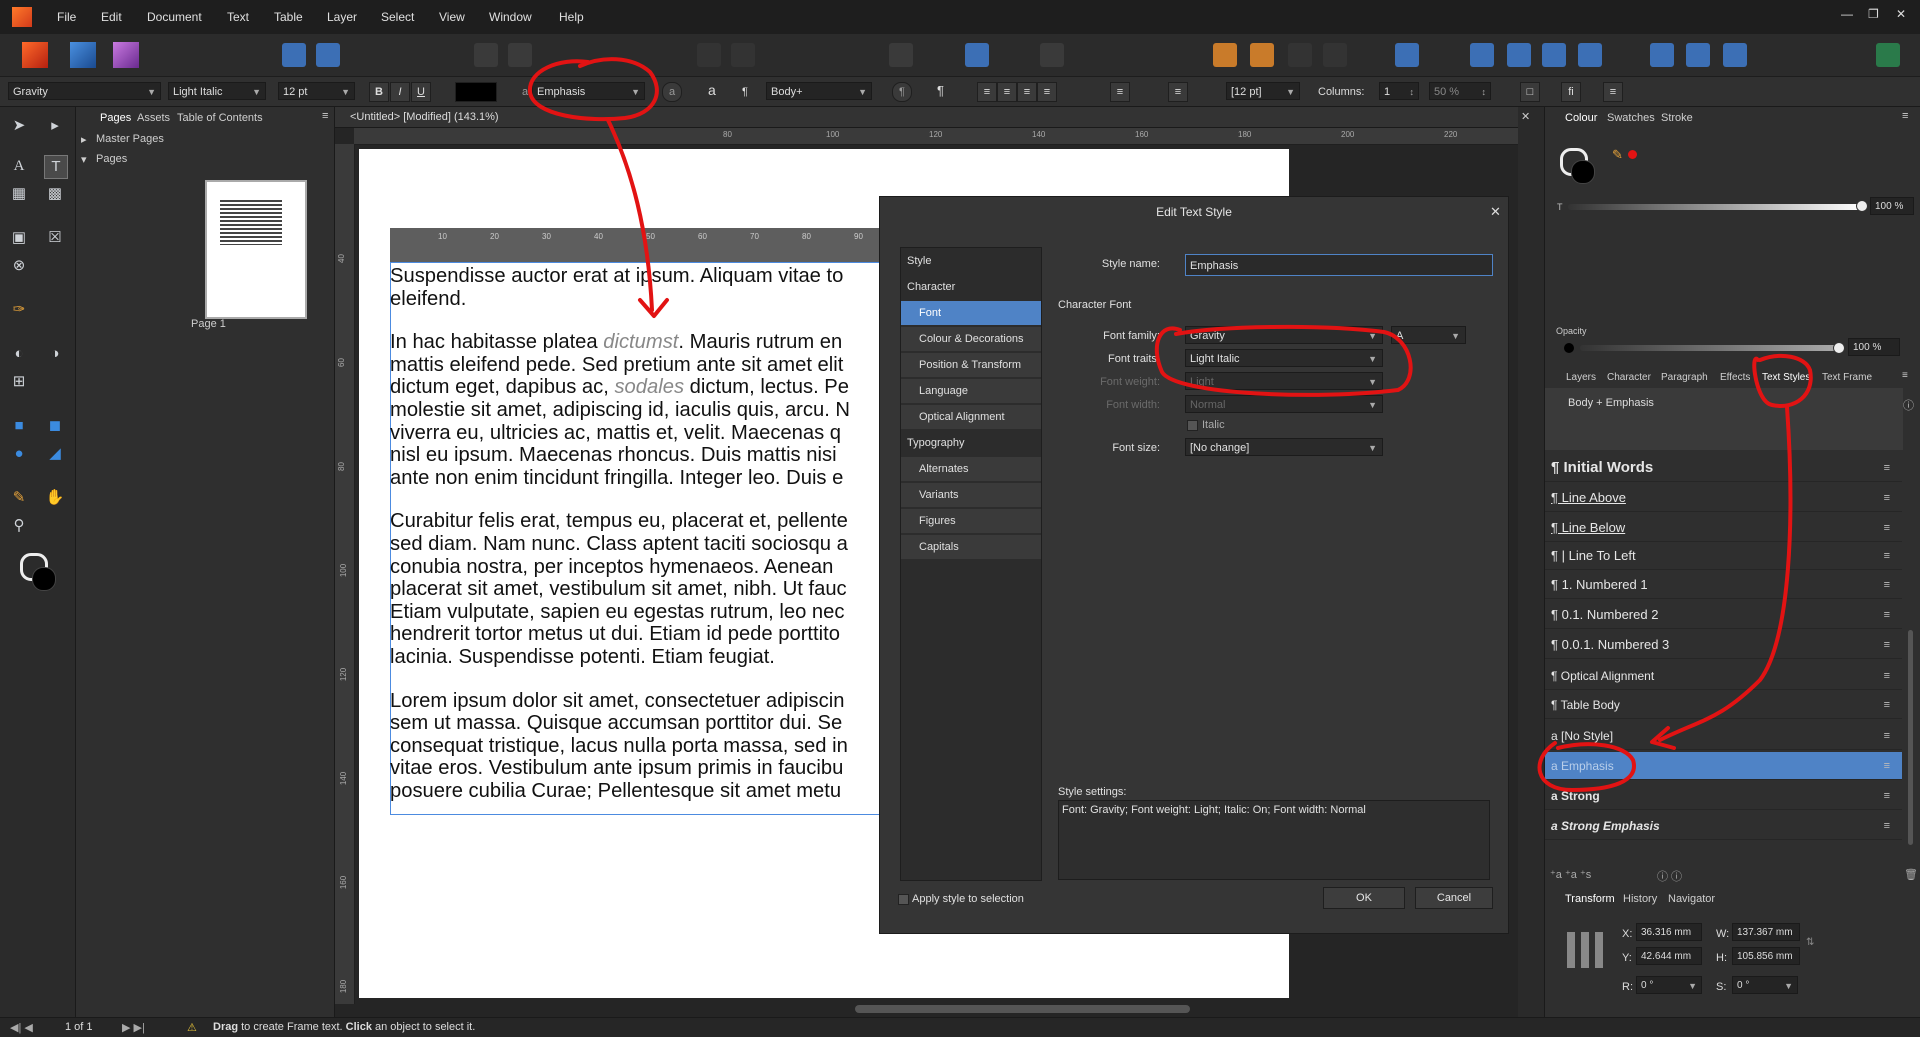 The height and width of the screenshot is (1037, 1920). Describe the element at coordinates (1283, 360) in the screenshot. I see `annotation-circle-font` at that location.